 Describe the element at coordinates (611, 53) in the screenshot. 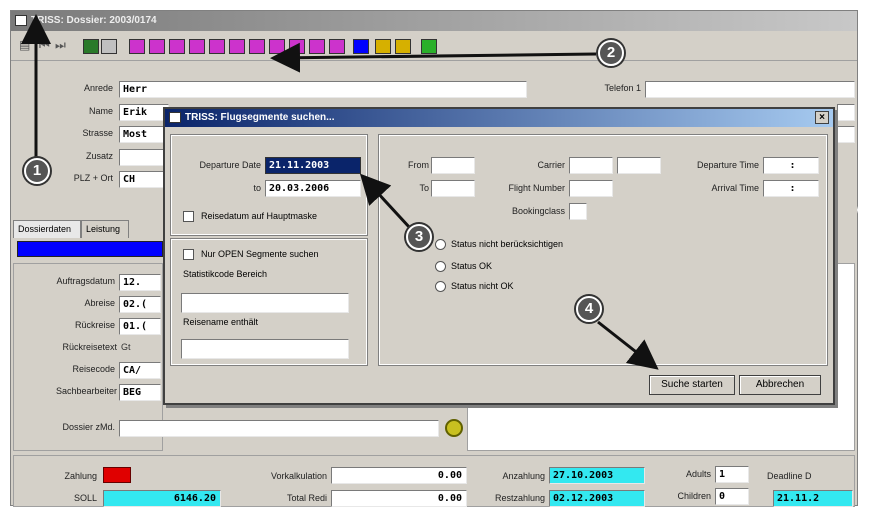

I see `callout-badge-2: 2` at that location.